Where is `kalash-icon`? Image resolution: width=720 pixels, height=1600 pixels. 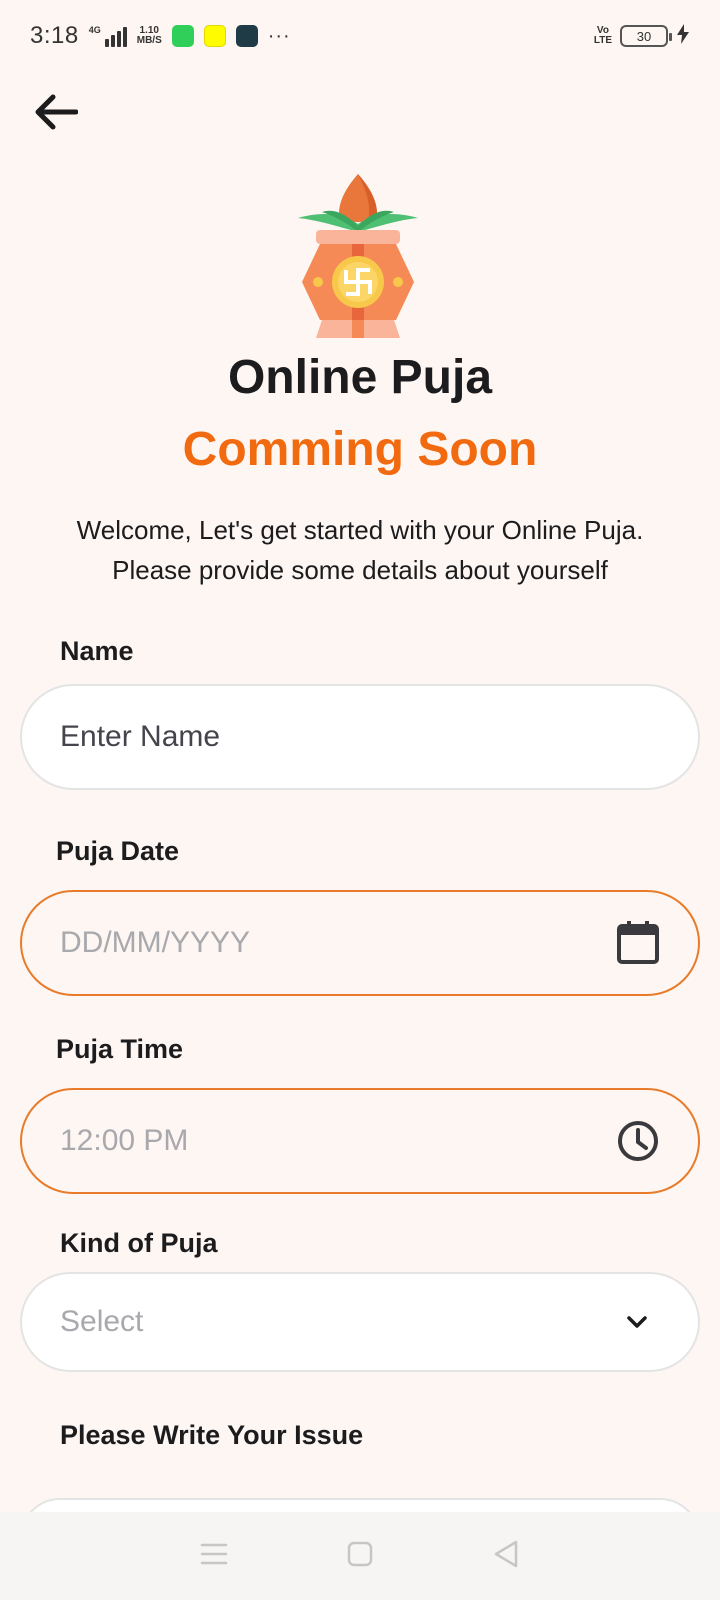 kalash-icon is located at coordinates (358, 256).